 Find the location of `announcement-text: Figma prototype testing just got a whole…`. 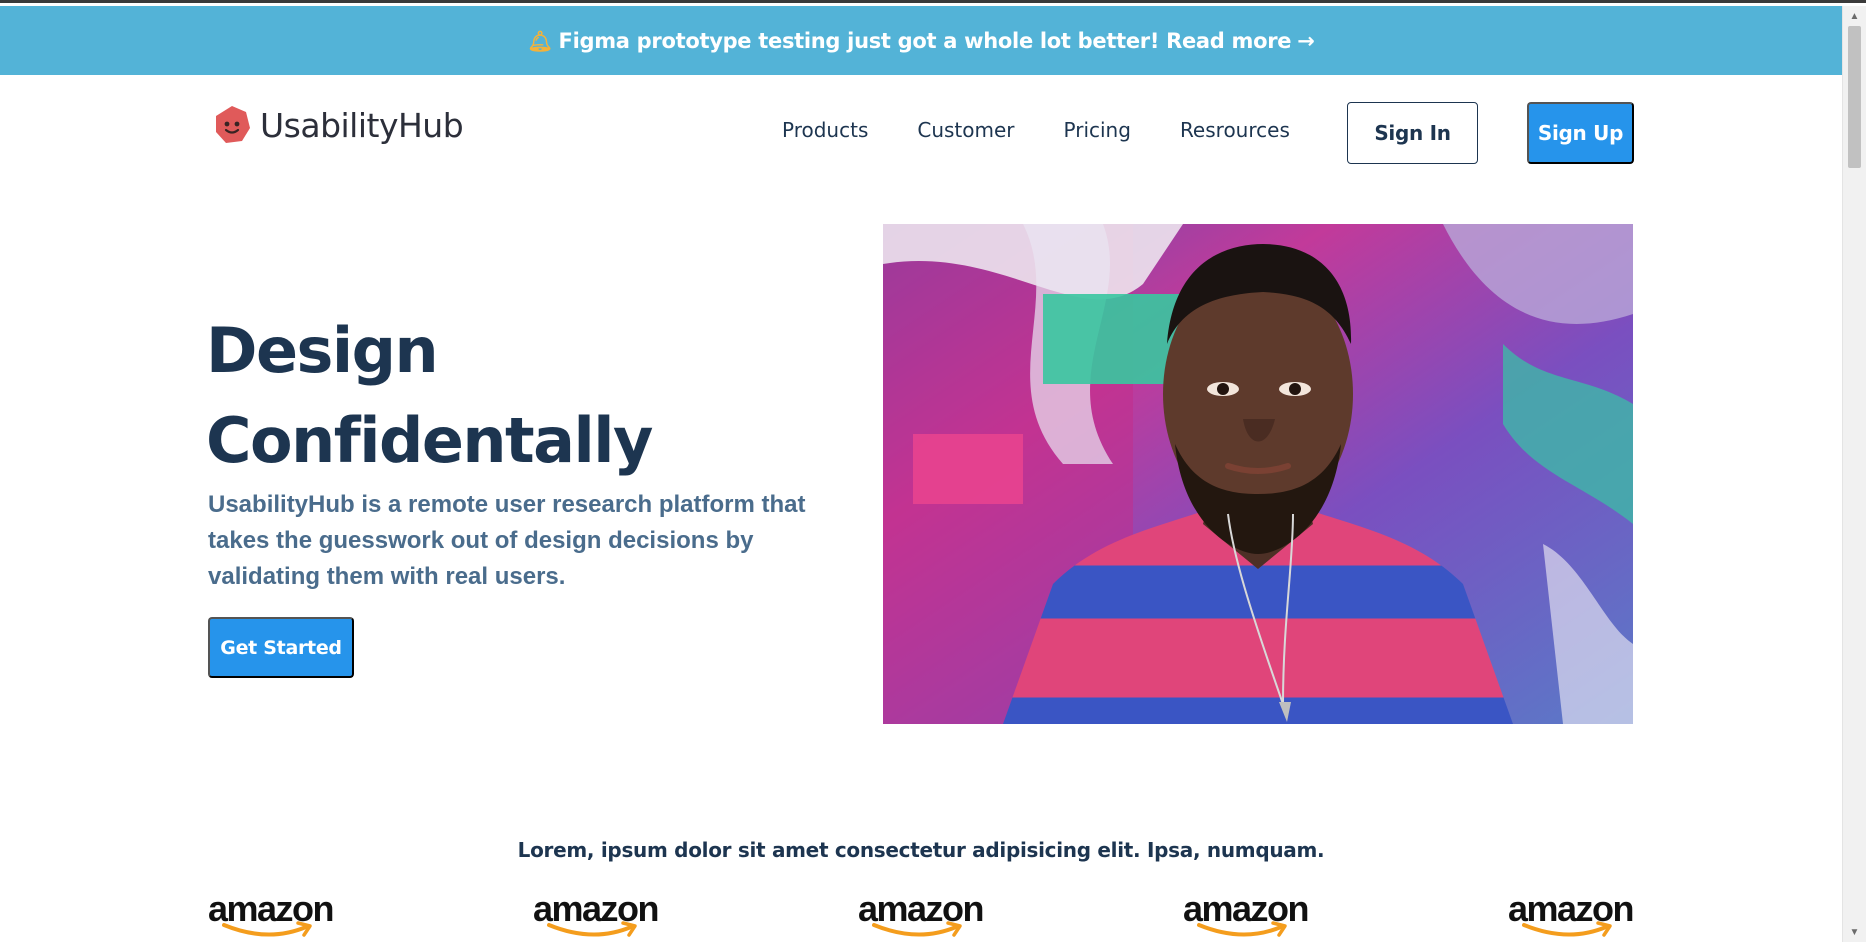

announcement-text: Figma prototype testing just got a whole… is located at coordinates (925, 41).